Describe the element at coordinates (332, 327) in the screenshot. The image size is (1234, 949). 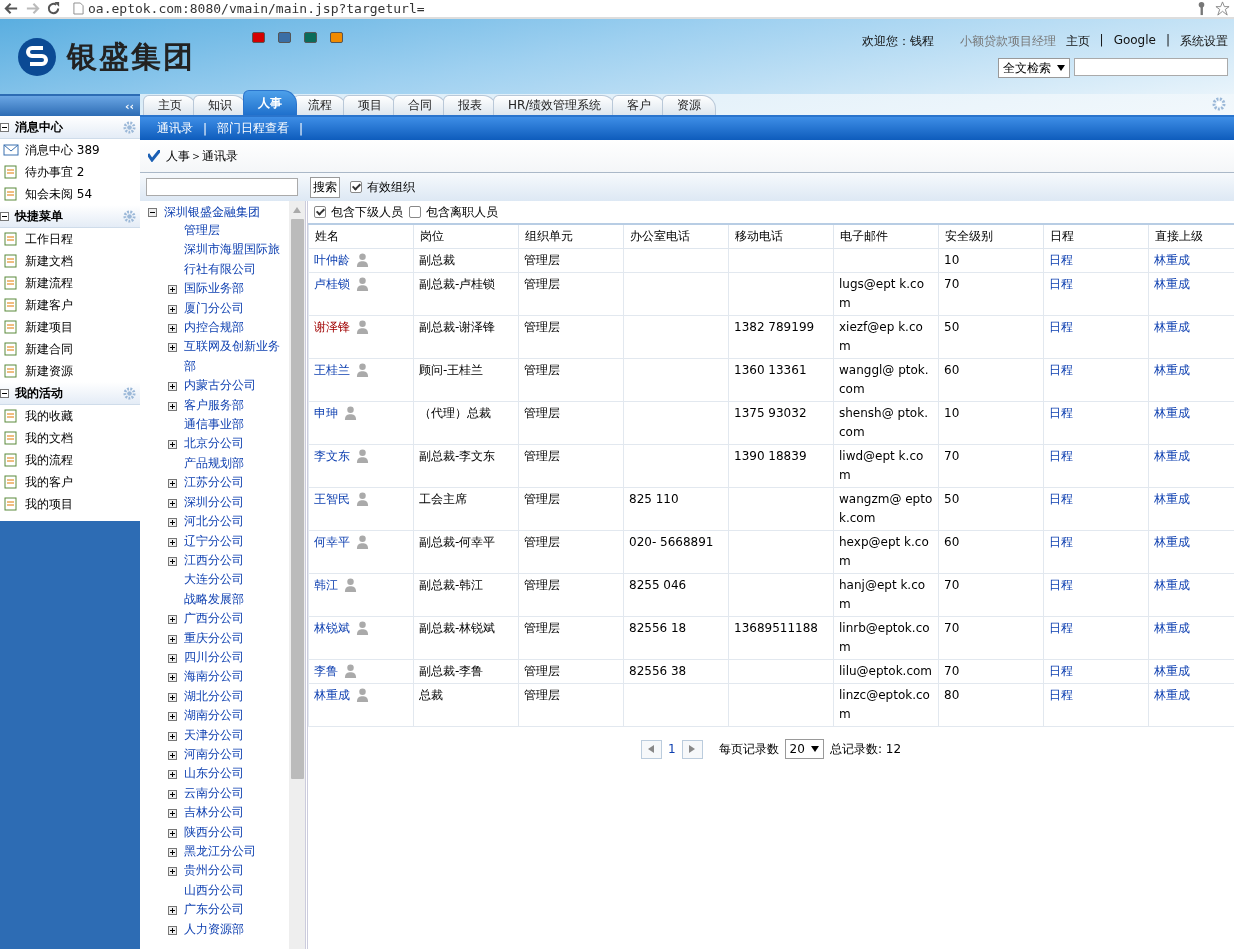
I see `person-link: 谢泽锋` at that location.